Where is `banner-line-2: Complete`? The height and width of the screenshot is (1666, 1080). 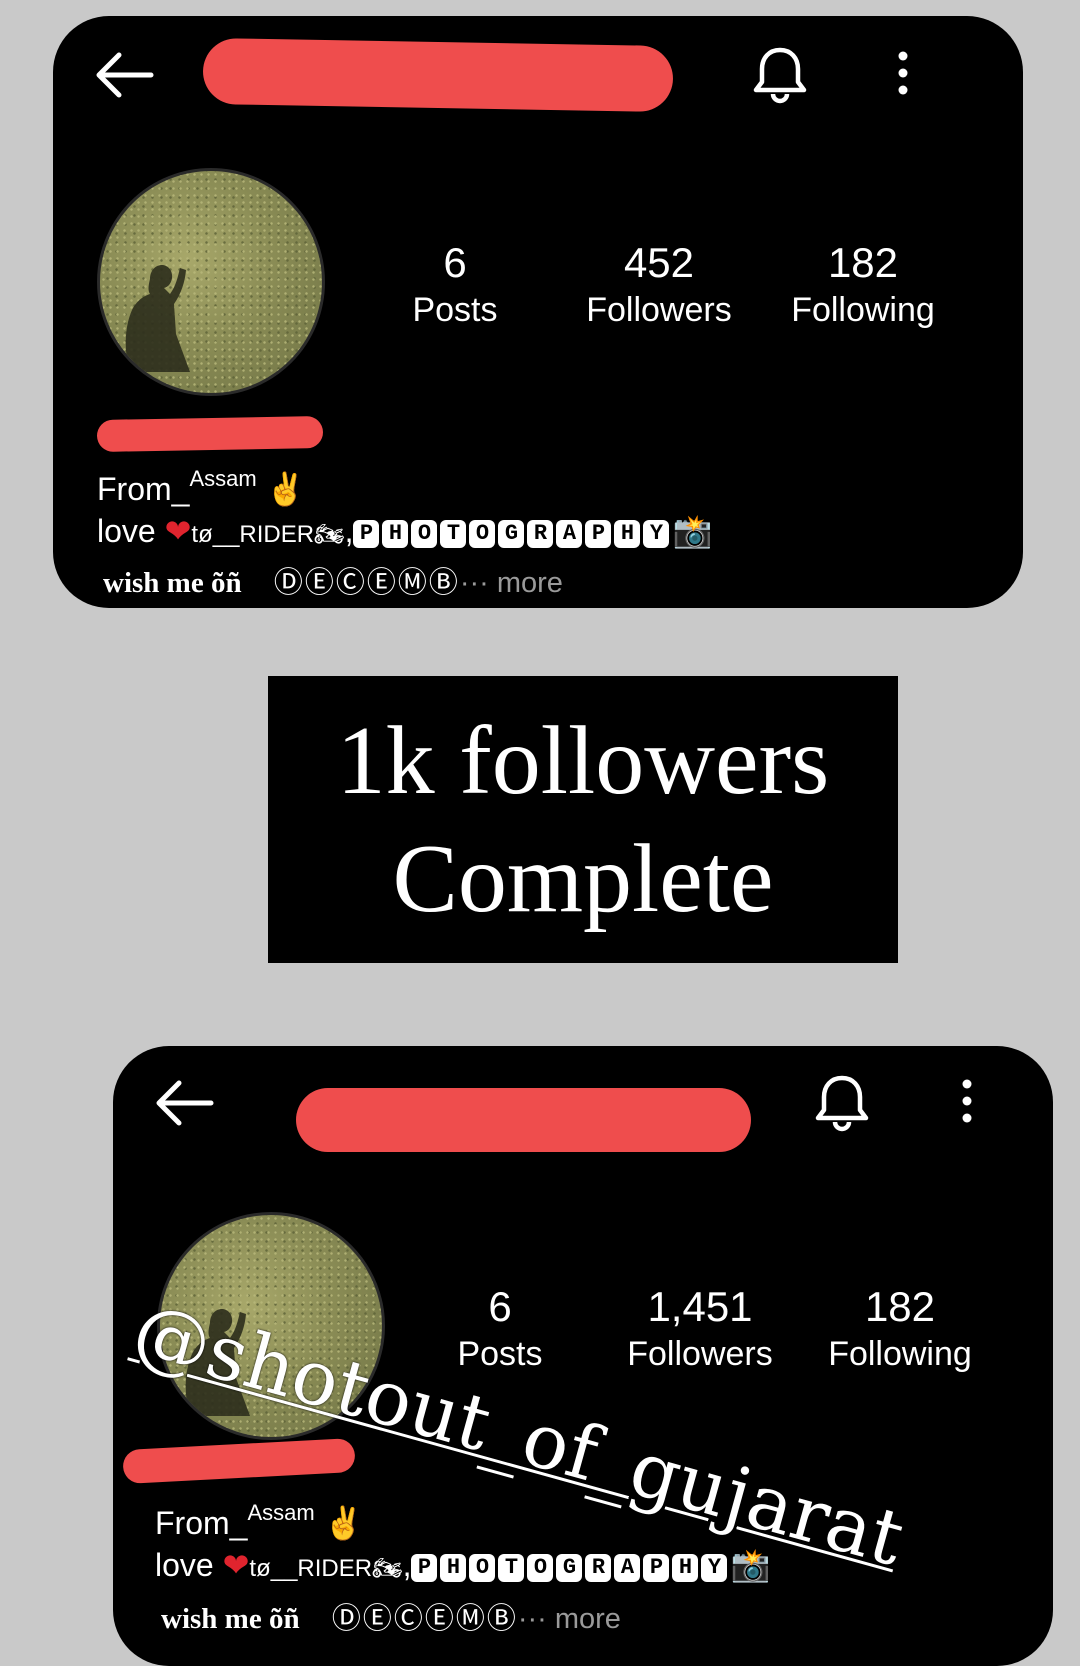 banner-line-2: Complete is located at coordinates (583, 878).